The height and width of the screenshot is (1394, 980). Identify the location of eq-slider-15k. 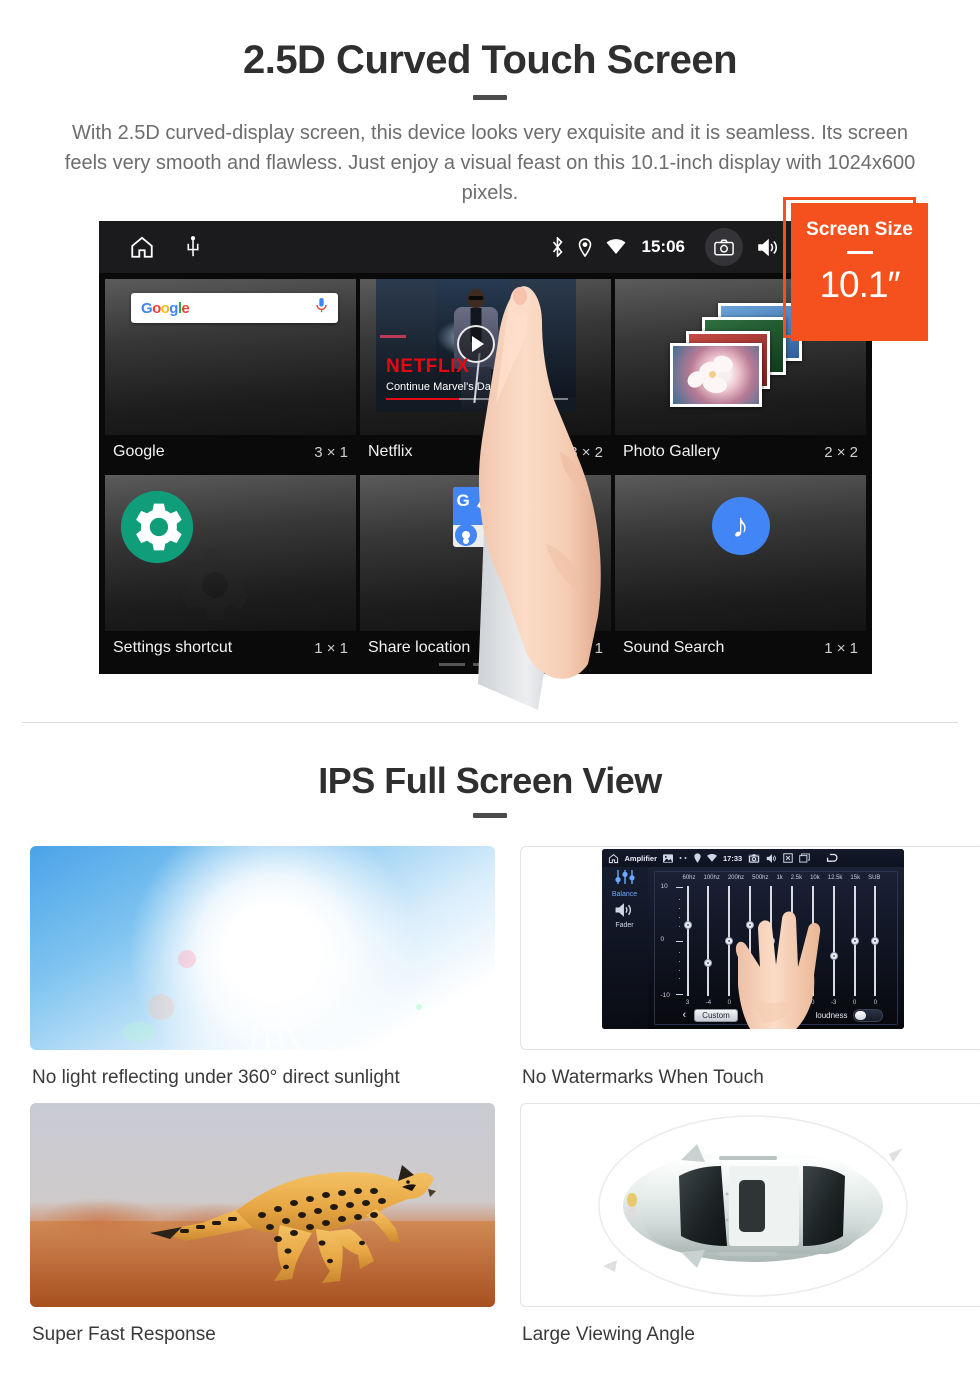
(855, 941).